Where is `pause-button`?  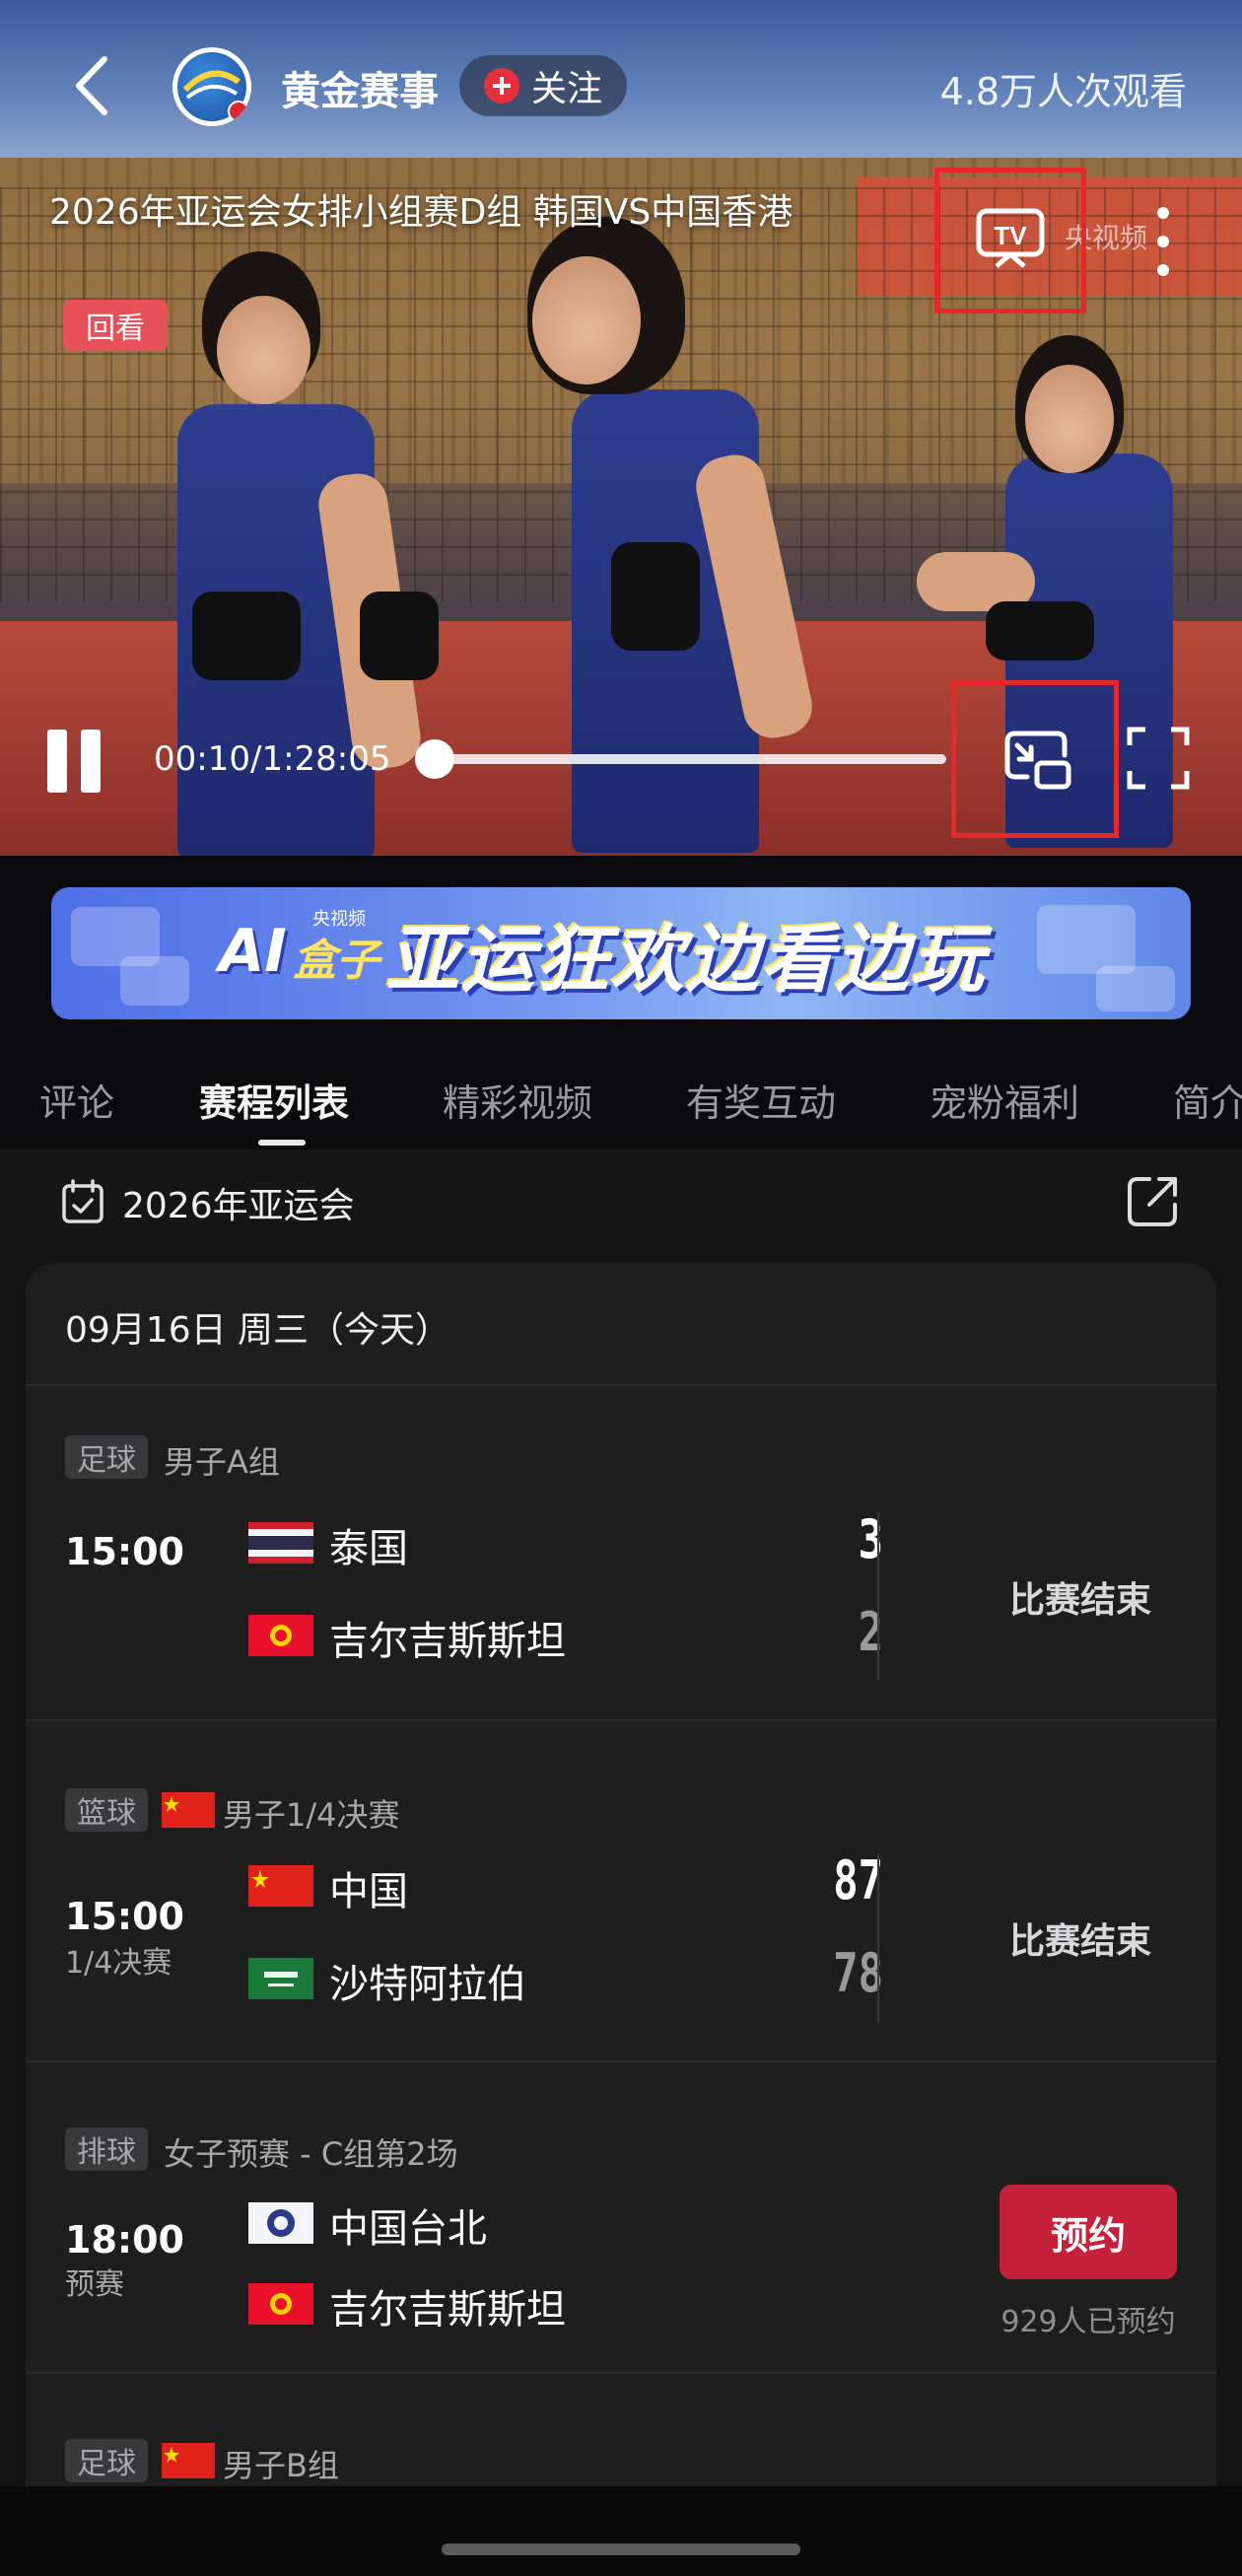
pause-button is located at coordinates (77, 762).